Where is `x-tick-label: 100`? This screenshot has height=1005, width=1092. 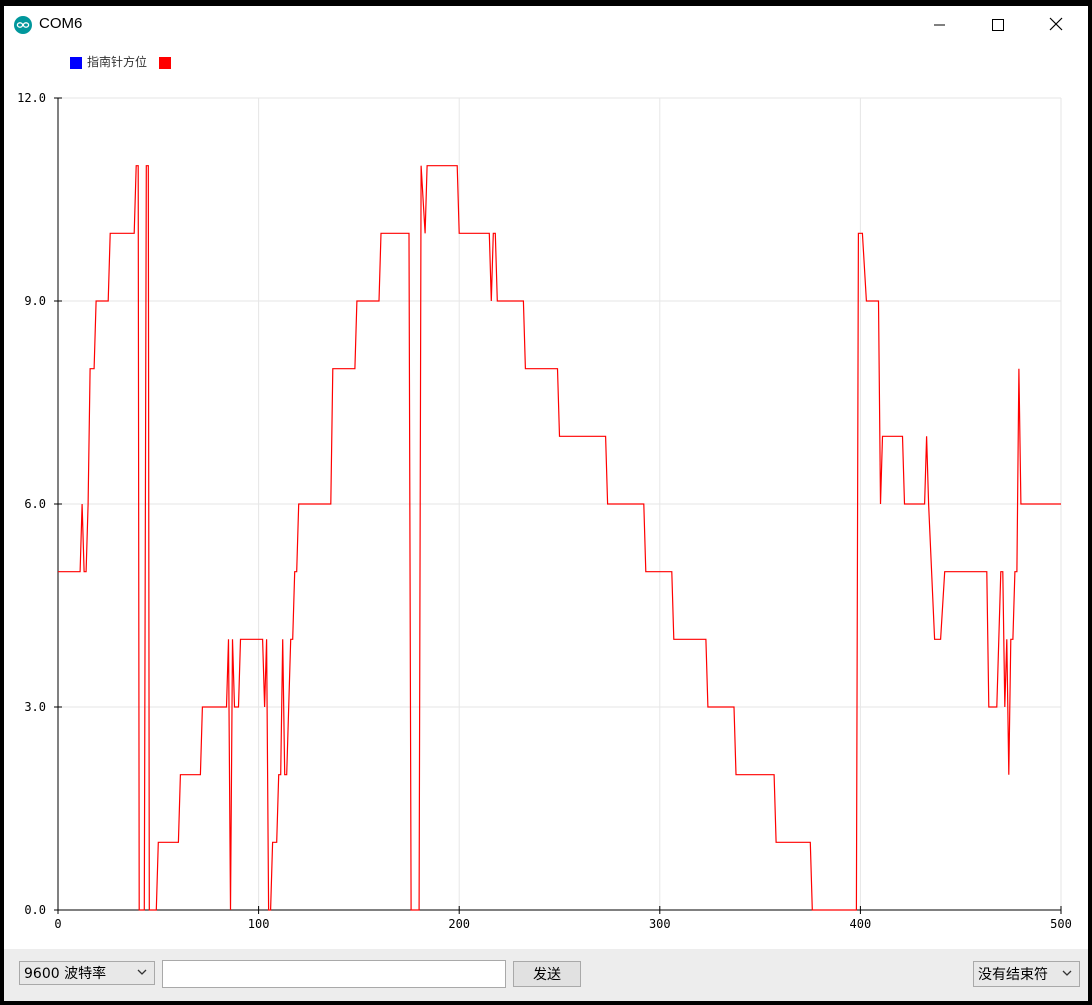
x-tick-label: 100 is located at coordinates (259, 924).